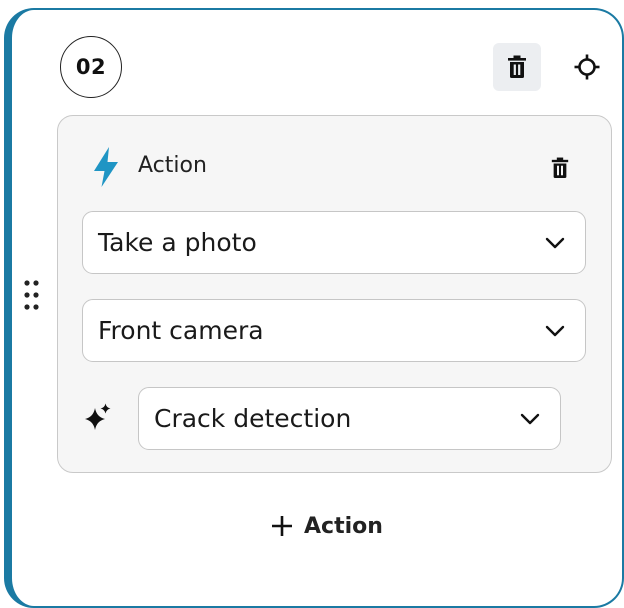 This screenshot has width=624, height=608. What do you see at coordinates (106, 167) in the screenshot?
I see `lightning-bolt-icon` at bounding box center [106, 167].